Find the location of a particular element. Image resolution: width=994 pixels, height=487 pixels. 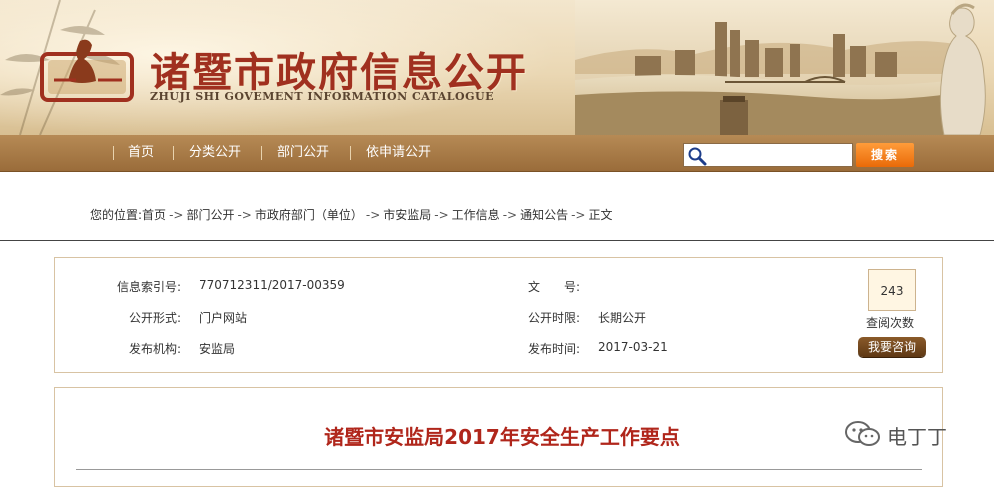

view-count-label: 查阅次数 is located at coordinates (890, 323).